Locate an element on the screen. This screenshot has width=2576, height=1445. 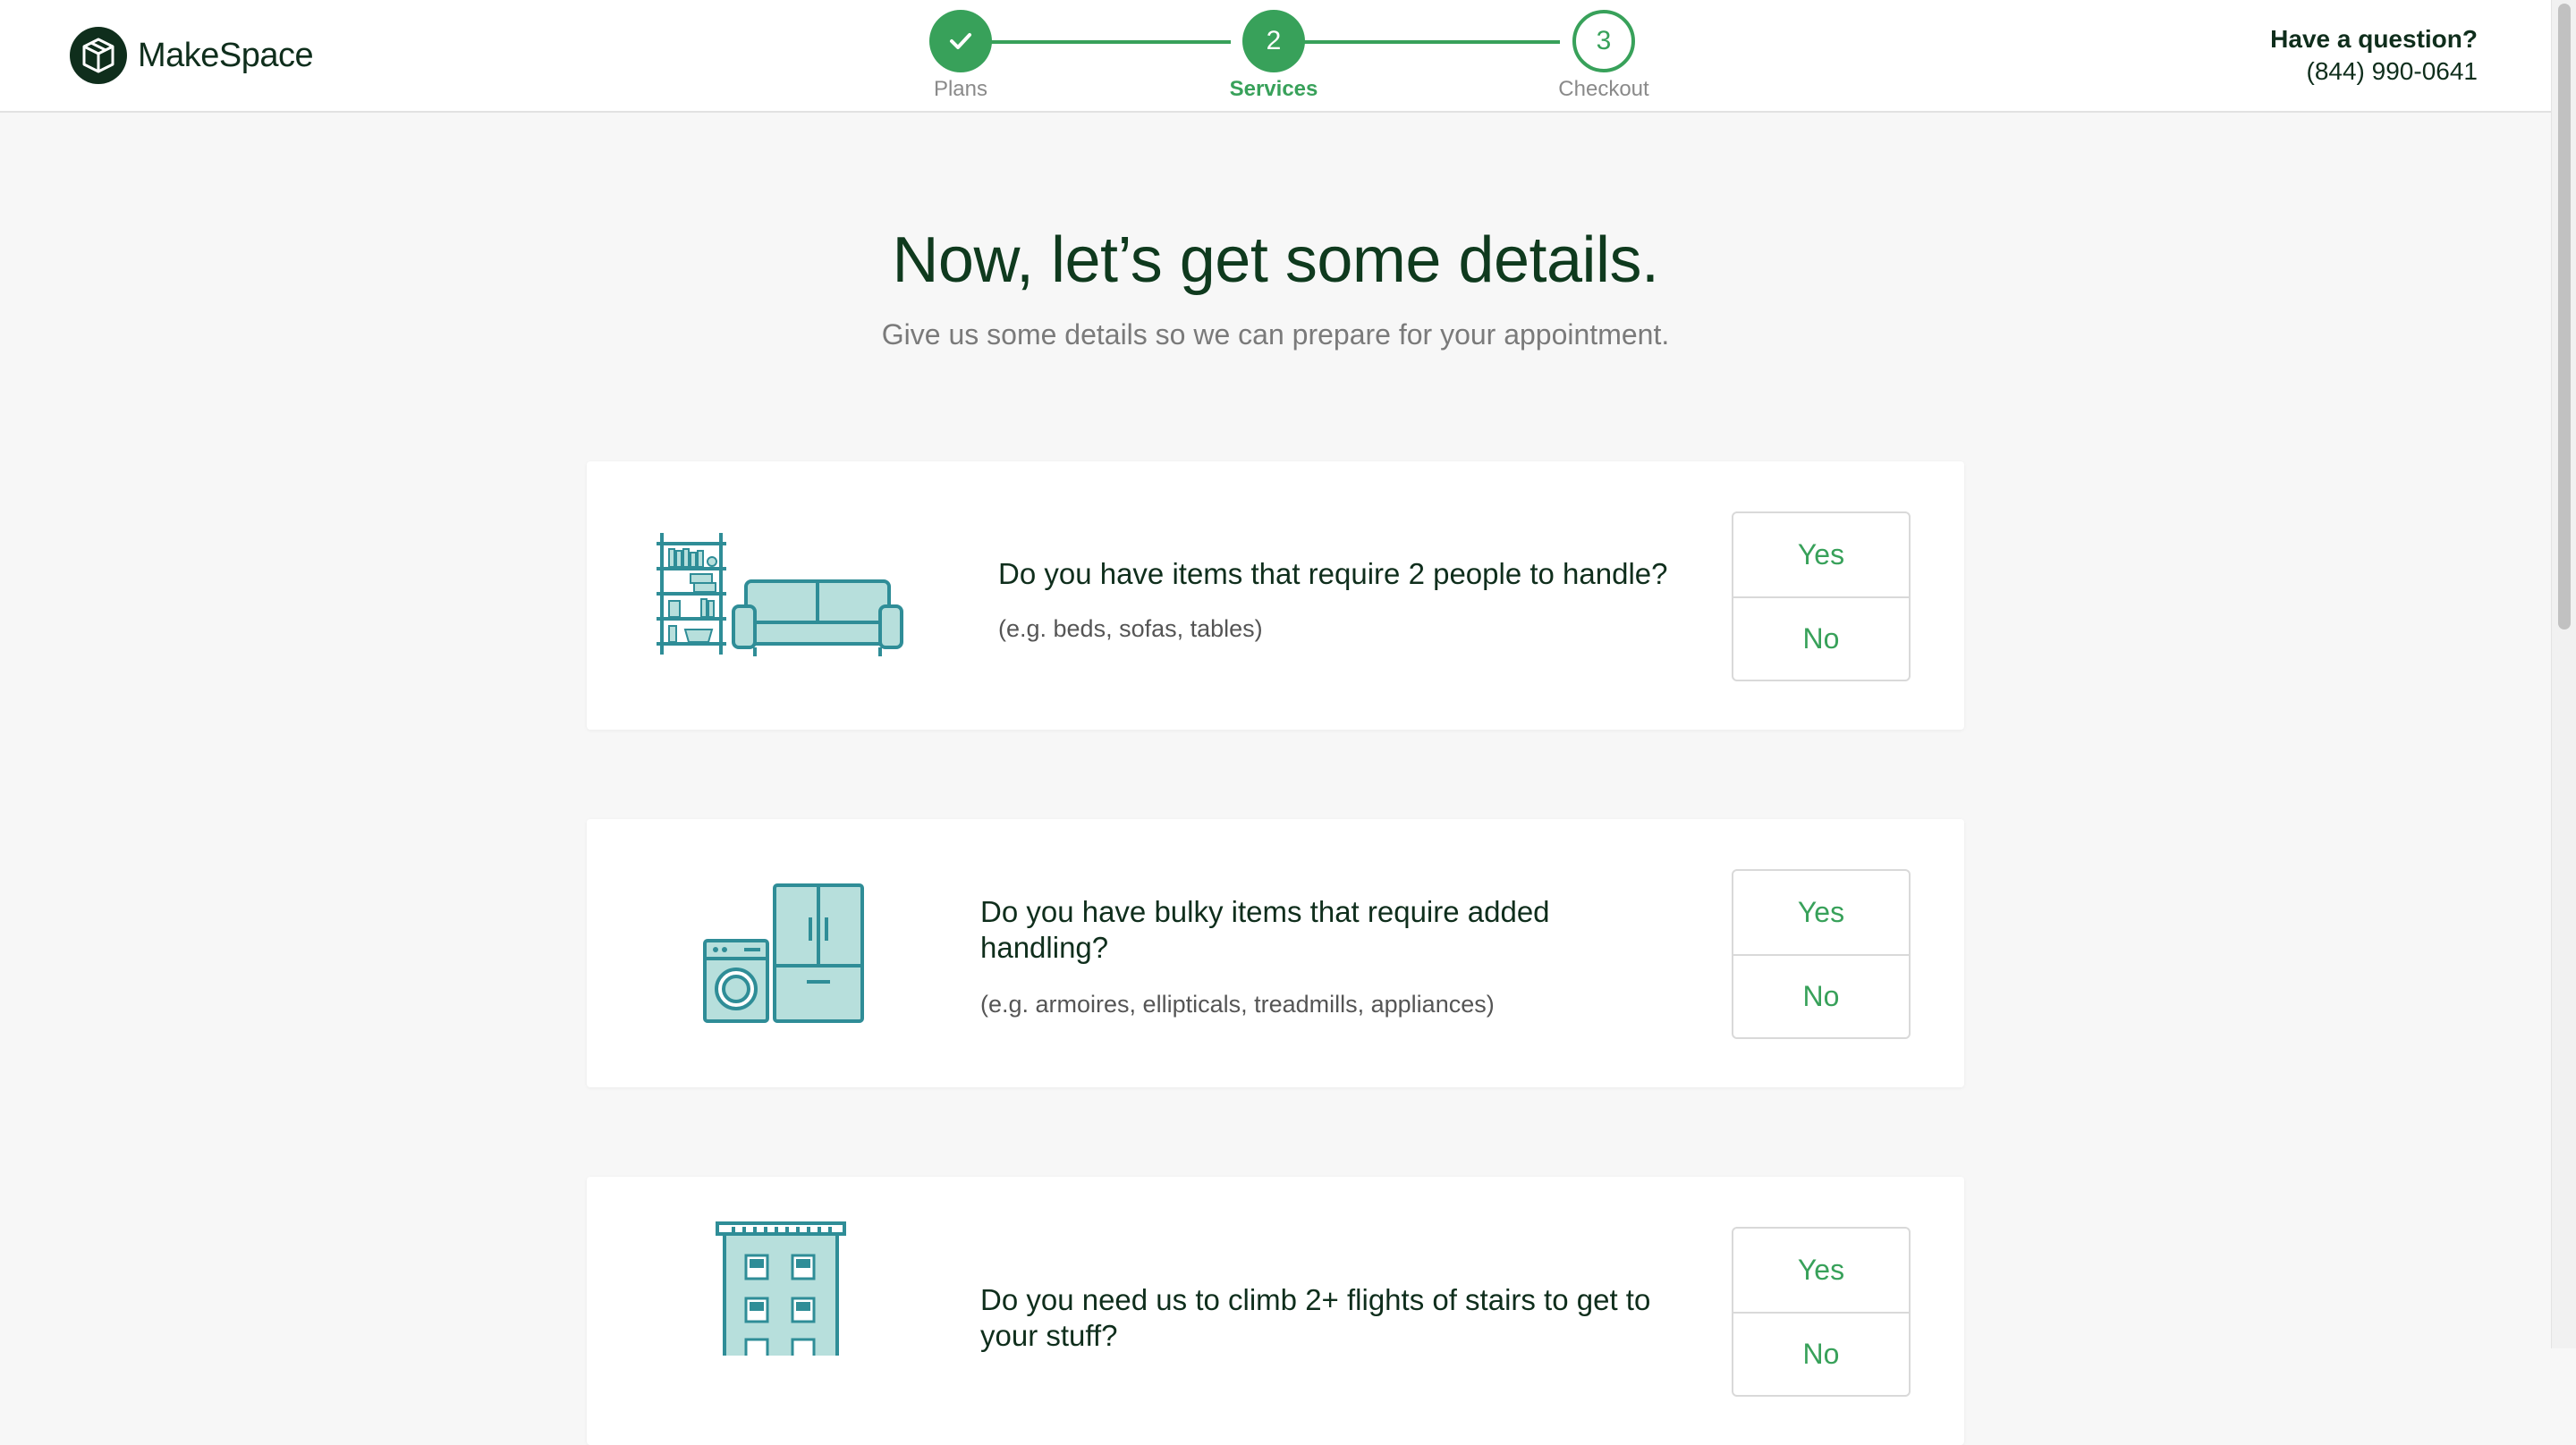
furniture-icon is located at coordinates (780, 594).